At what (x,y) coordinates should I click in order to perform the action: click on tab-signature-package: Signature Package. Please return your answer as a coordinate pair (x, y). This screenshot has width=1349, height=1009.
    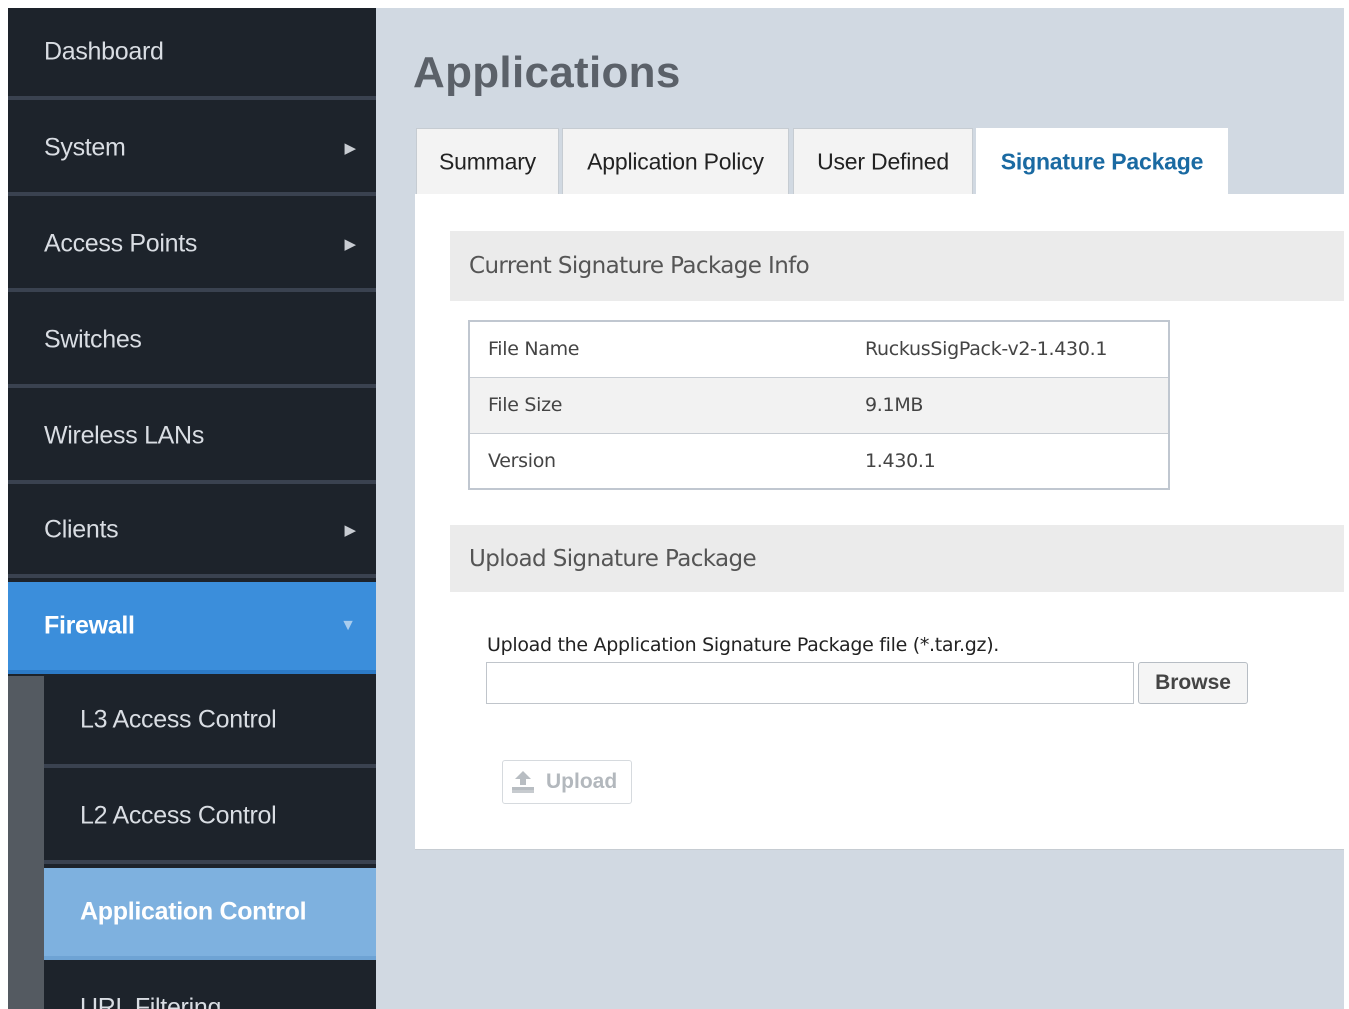
    Looking at the image, I should click on (1102, 161).